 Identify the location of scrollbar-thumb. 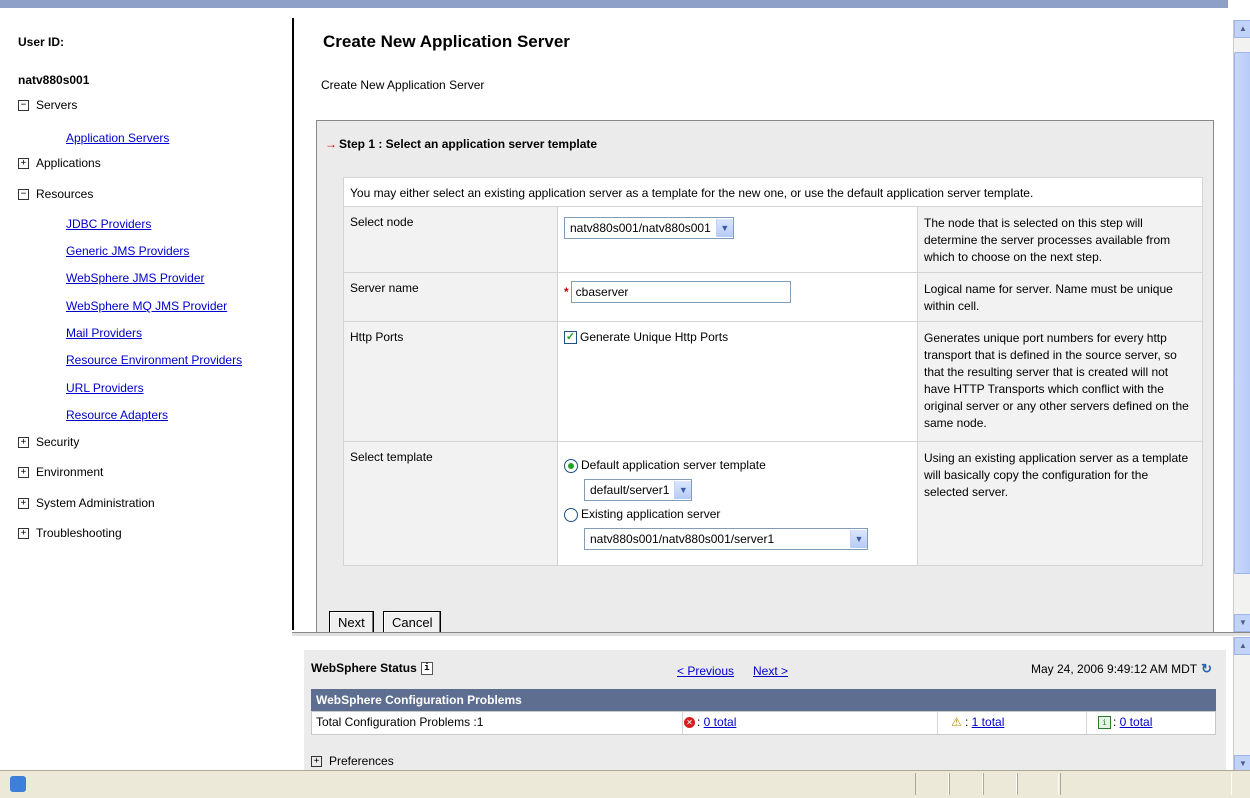
(1242, 313).